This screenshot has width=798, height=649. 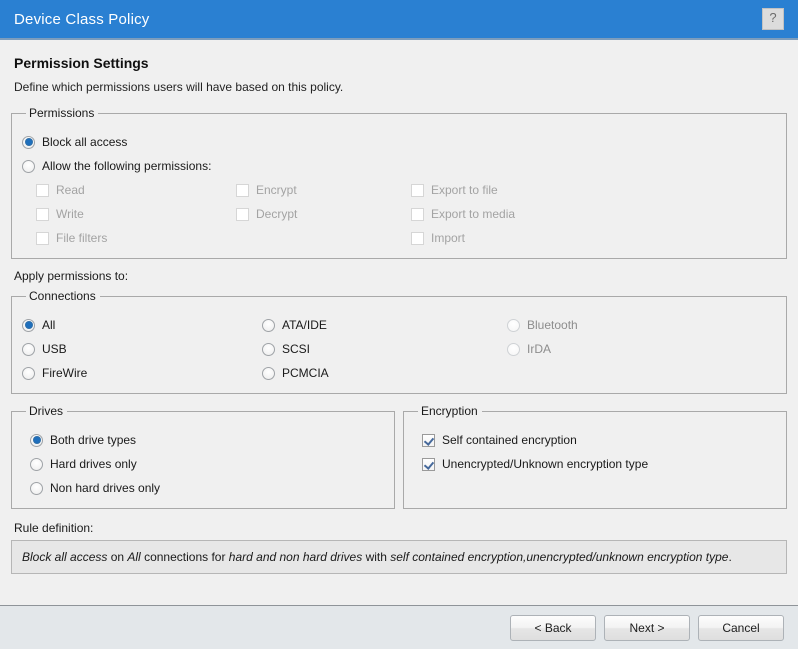 What do you see at coordinates (773, 19) in the screenshot?
I see `help-icon: ?` at bounding box center [773, 19].